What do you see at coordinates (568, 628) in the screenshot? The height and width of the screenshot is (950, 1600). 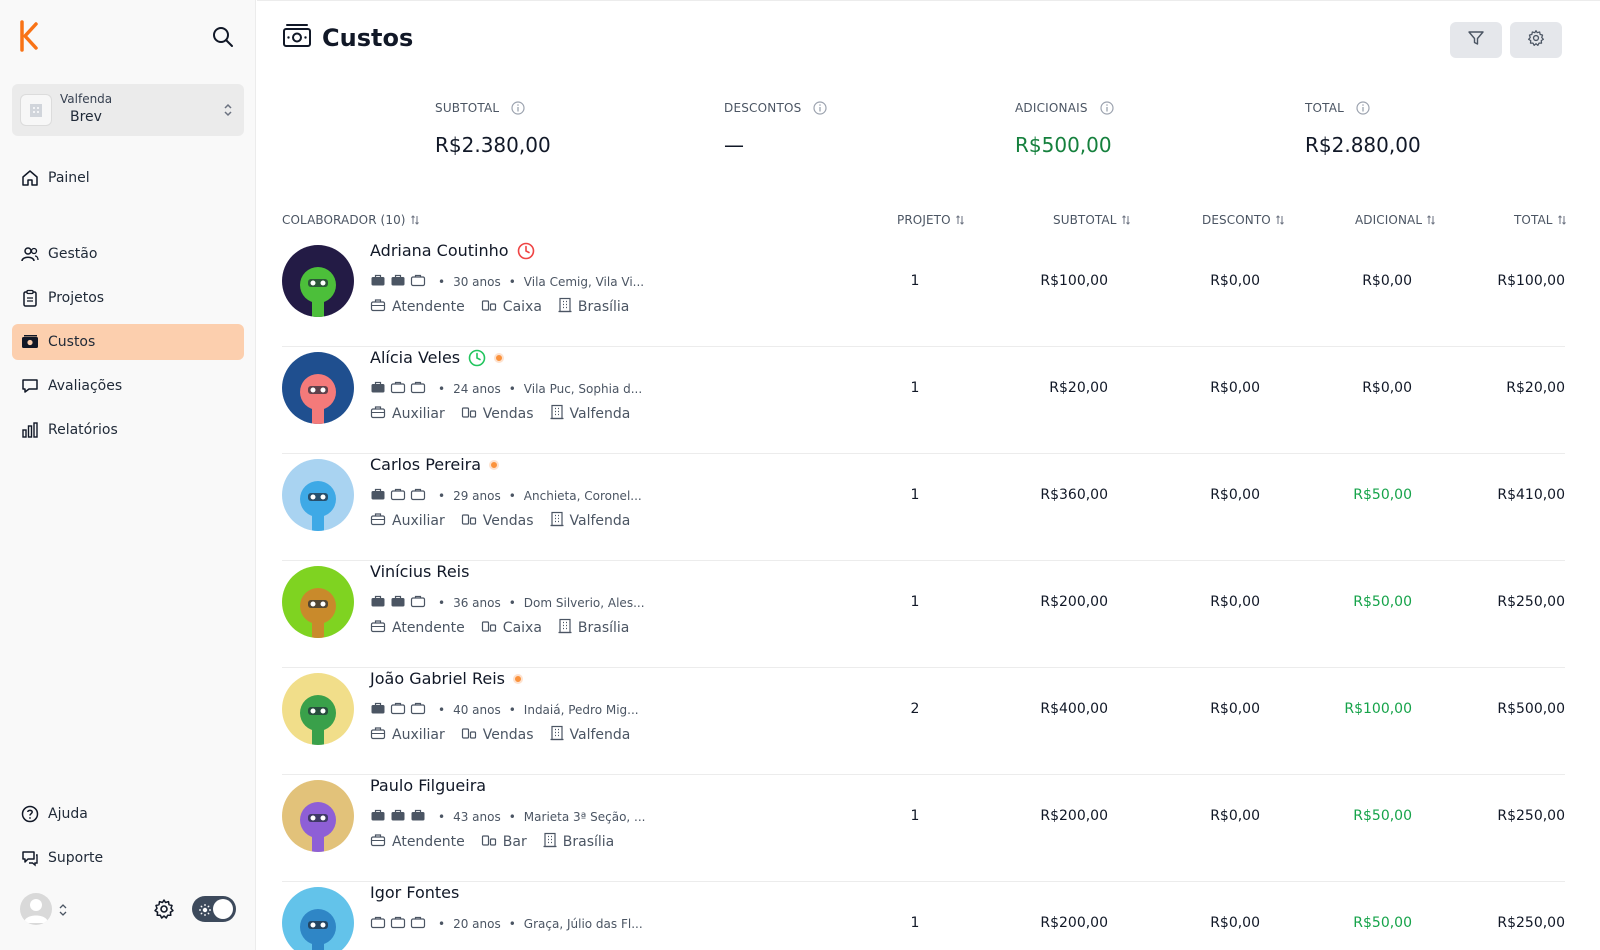 I see `building-icon` at bounding box center [568, 628].